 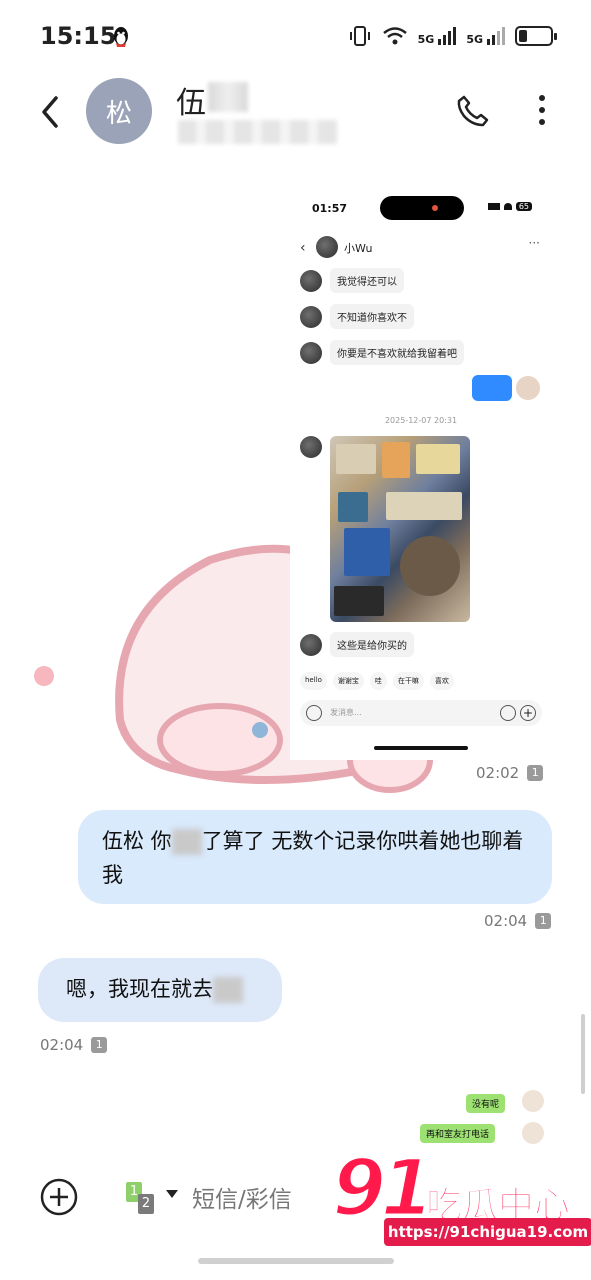 I want to click on shot-contact-name: 小Wu, so click(x=358, y=248).